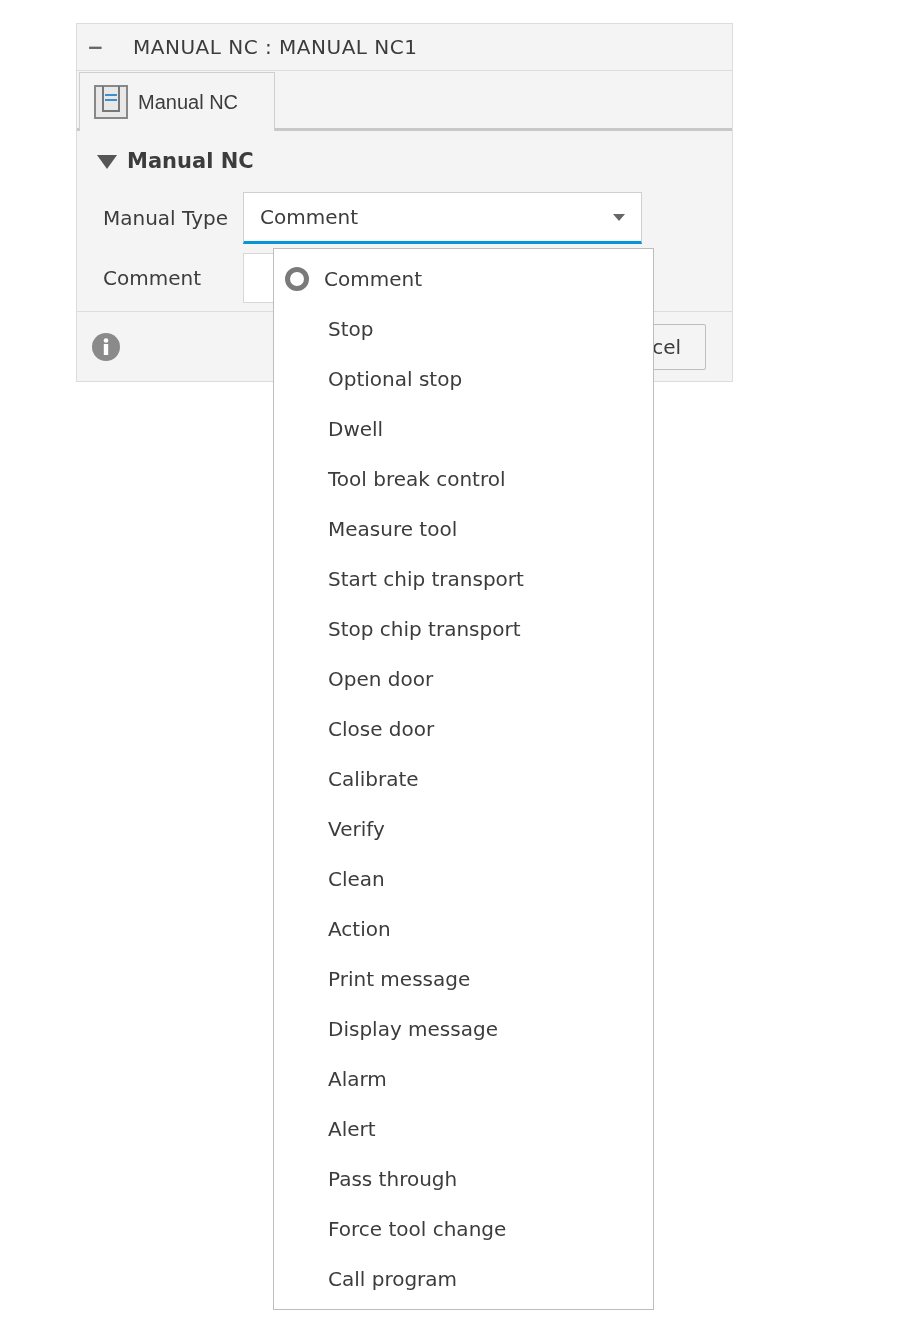  What do you see at coordinates (463, 1079) in the screenshot?
I see `dropdown-option: Alarm` at bounding box center [463, 1079].